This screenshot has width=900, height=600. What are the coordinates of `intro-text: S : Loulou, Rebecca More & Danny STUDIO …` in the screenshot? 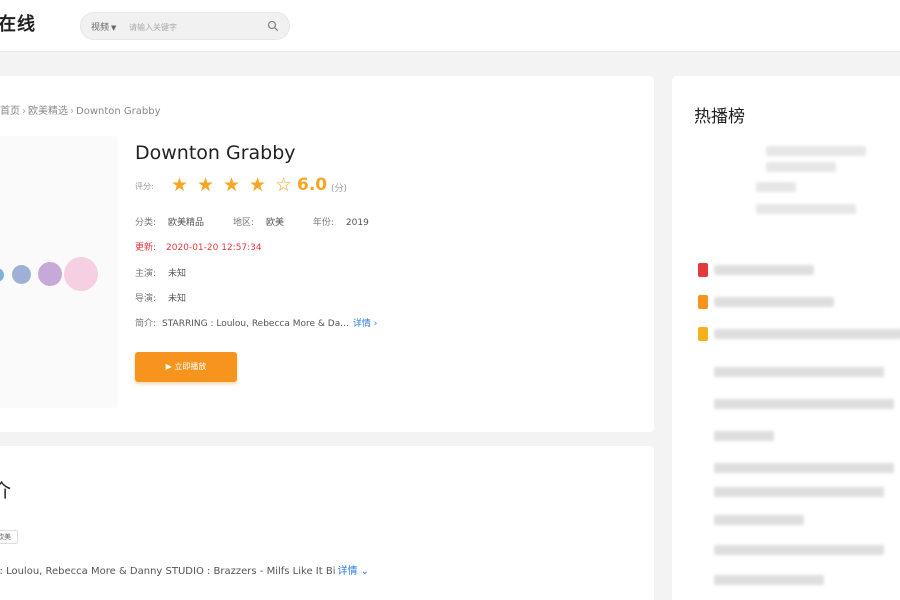 It's located at (184, 569).